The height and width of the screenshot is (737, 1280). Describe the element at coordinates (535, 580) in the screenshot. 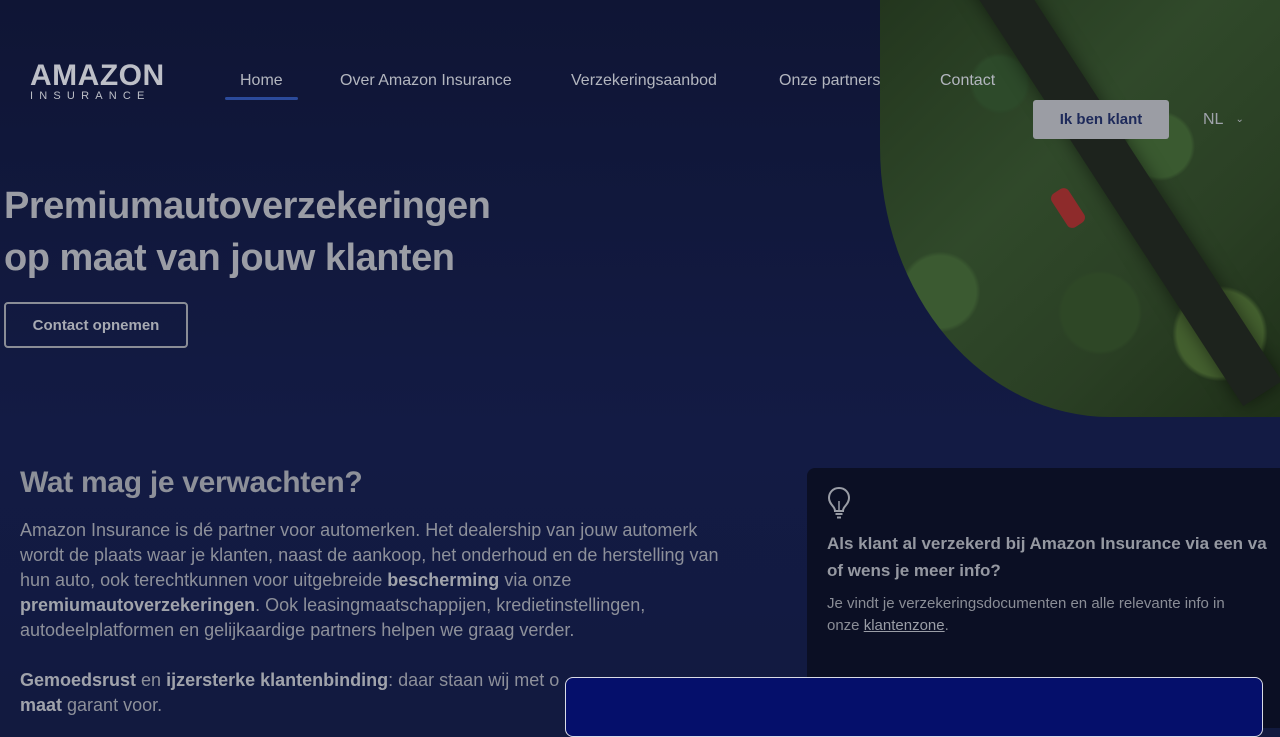

I see `text-segment: via onze` at that location.